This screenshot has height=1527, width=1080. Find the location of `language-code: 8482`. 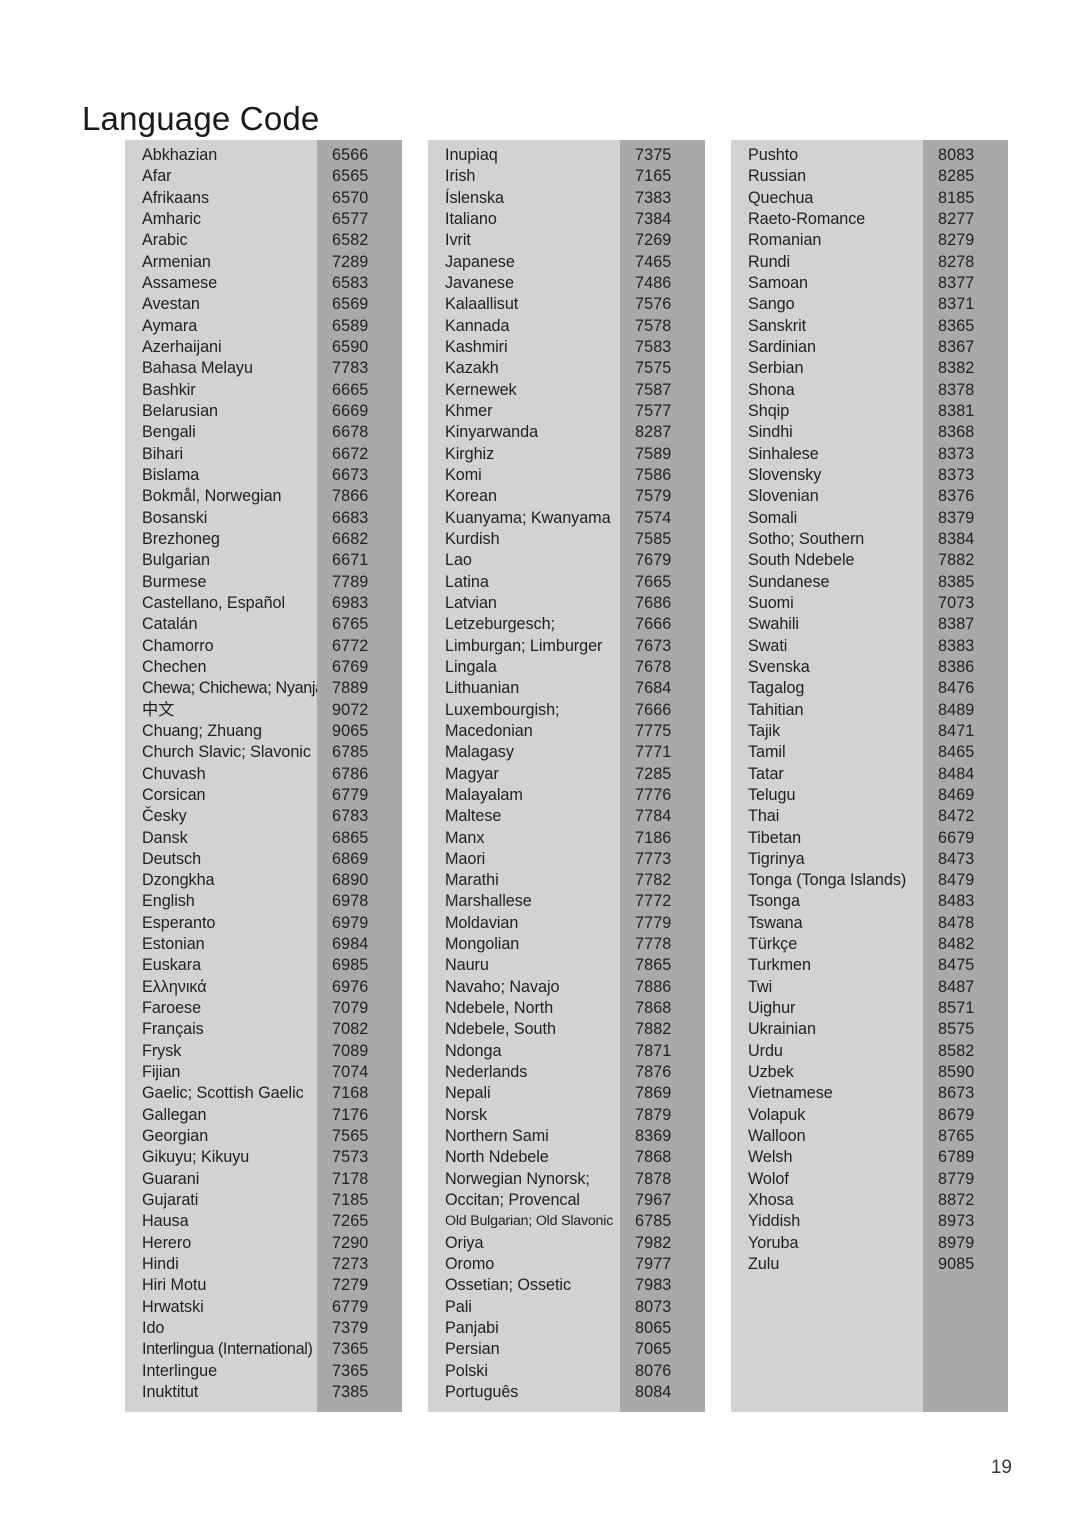

language-code: 8482 is located at coordinates (956, 944).